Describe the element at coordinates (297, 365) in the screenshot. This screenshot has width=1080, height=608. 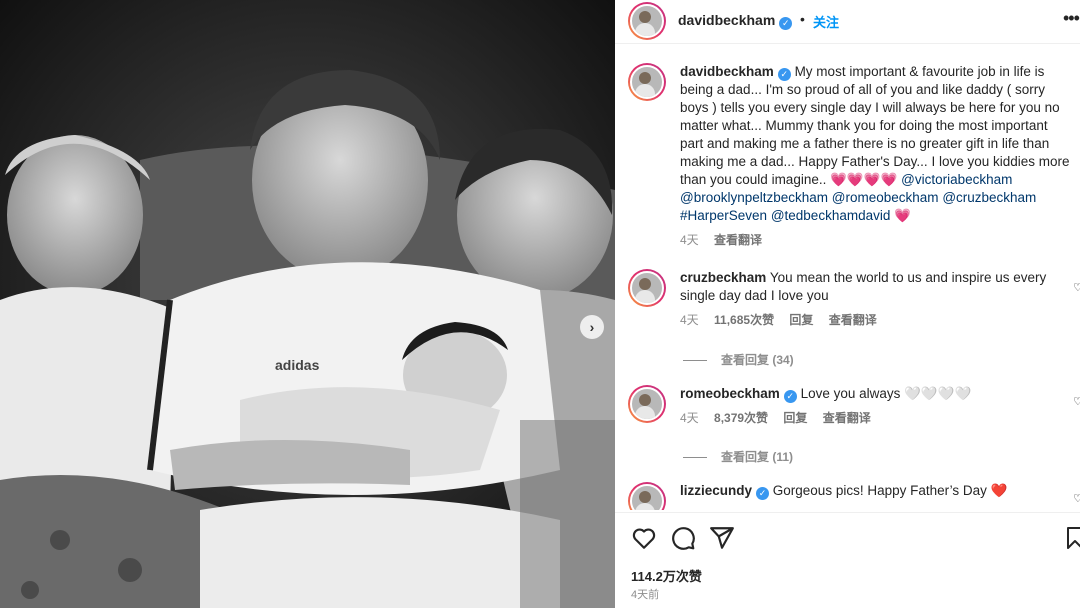
I see `svg-text: adidas` at that location.